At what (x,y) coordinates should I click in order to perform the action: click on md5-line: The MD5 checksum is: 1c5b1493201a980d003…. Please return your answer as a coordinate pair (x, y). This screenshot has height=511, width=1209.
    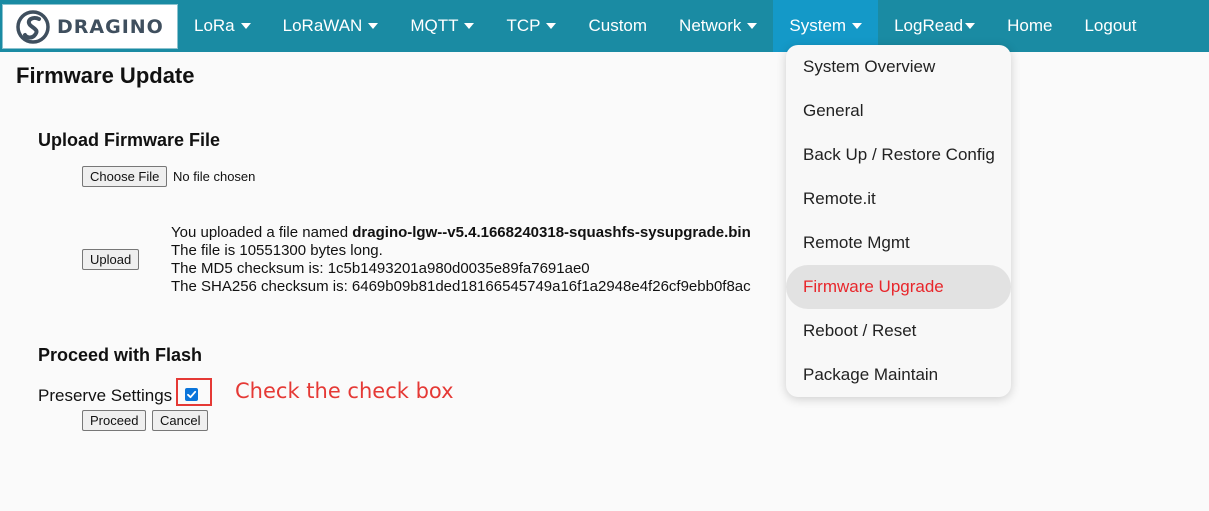
    Looking at the image, I should click on (380, 268).